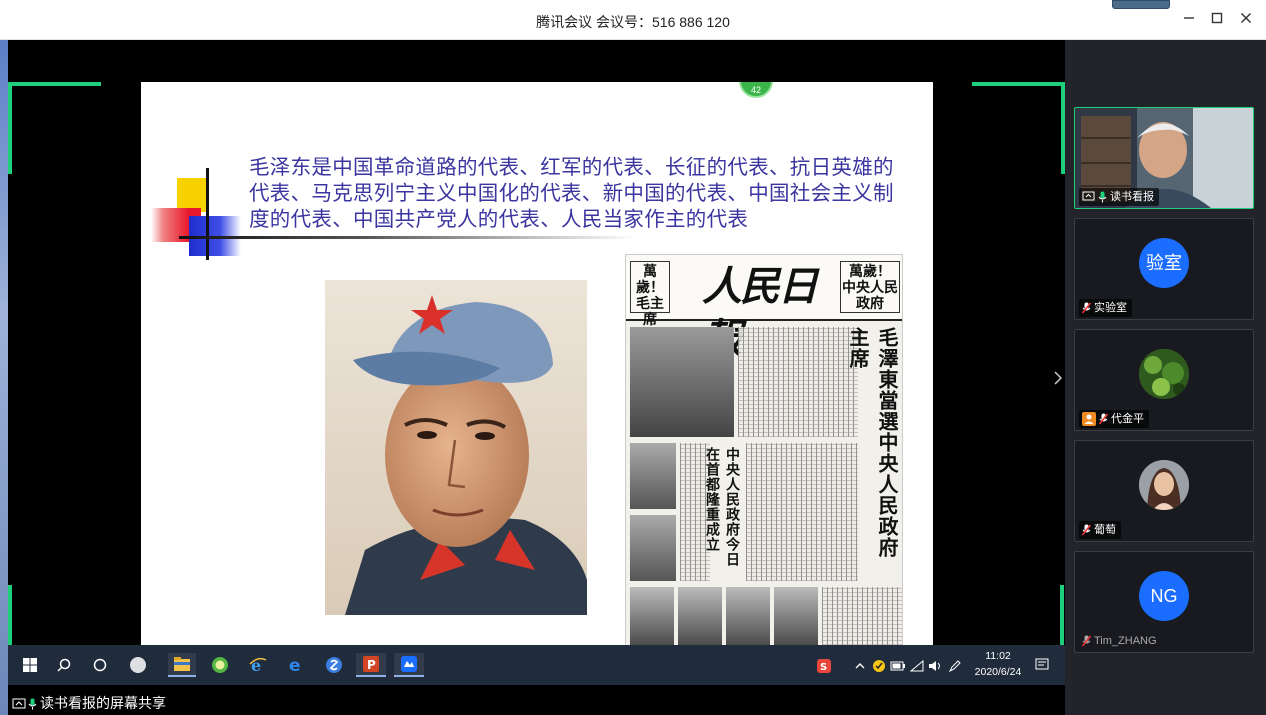 This screenshot has height=715, width=1266. Describe the element at coordinates (207, 214) in the screenshot. I see `decoration-vertical-line` at that location.